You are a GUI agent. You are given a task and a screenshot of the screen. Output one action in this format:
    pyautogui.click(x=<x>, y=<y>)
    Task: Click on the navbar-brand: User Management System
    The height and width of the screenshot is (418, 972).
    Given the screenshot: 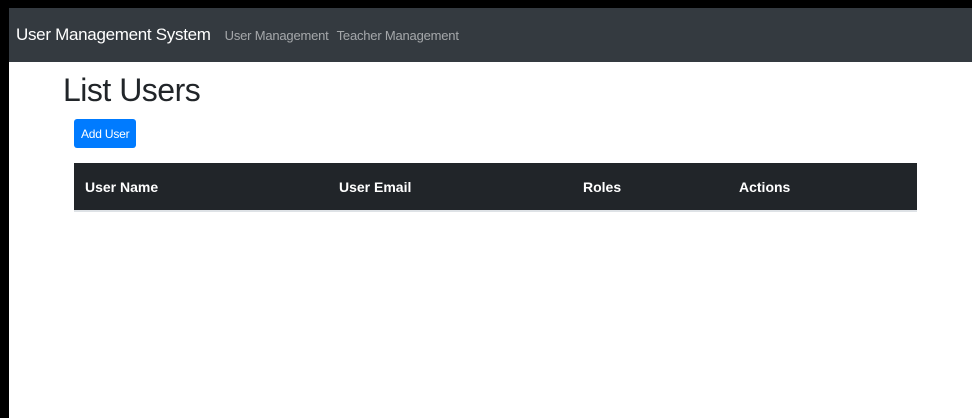 What is the action you would take?
    pyautogui.click(x=113, y=35)
    